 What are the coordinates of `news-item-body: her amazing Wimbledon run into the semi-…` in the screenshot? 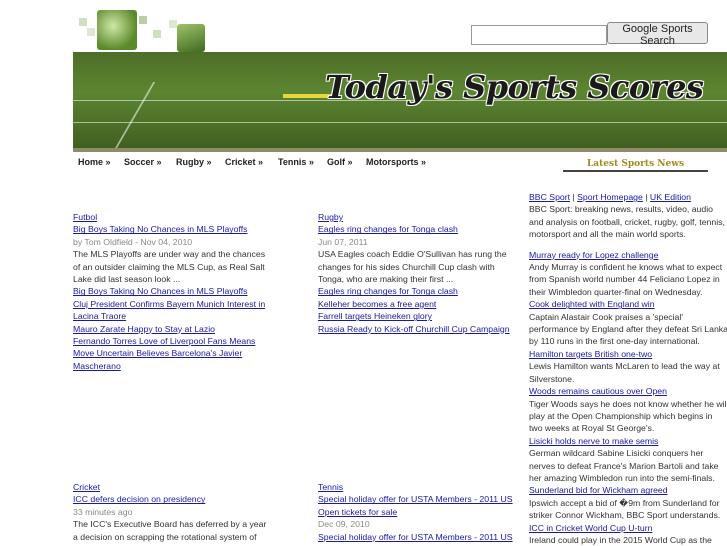 It's located at (622, 477).